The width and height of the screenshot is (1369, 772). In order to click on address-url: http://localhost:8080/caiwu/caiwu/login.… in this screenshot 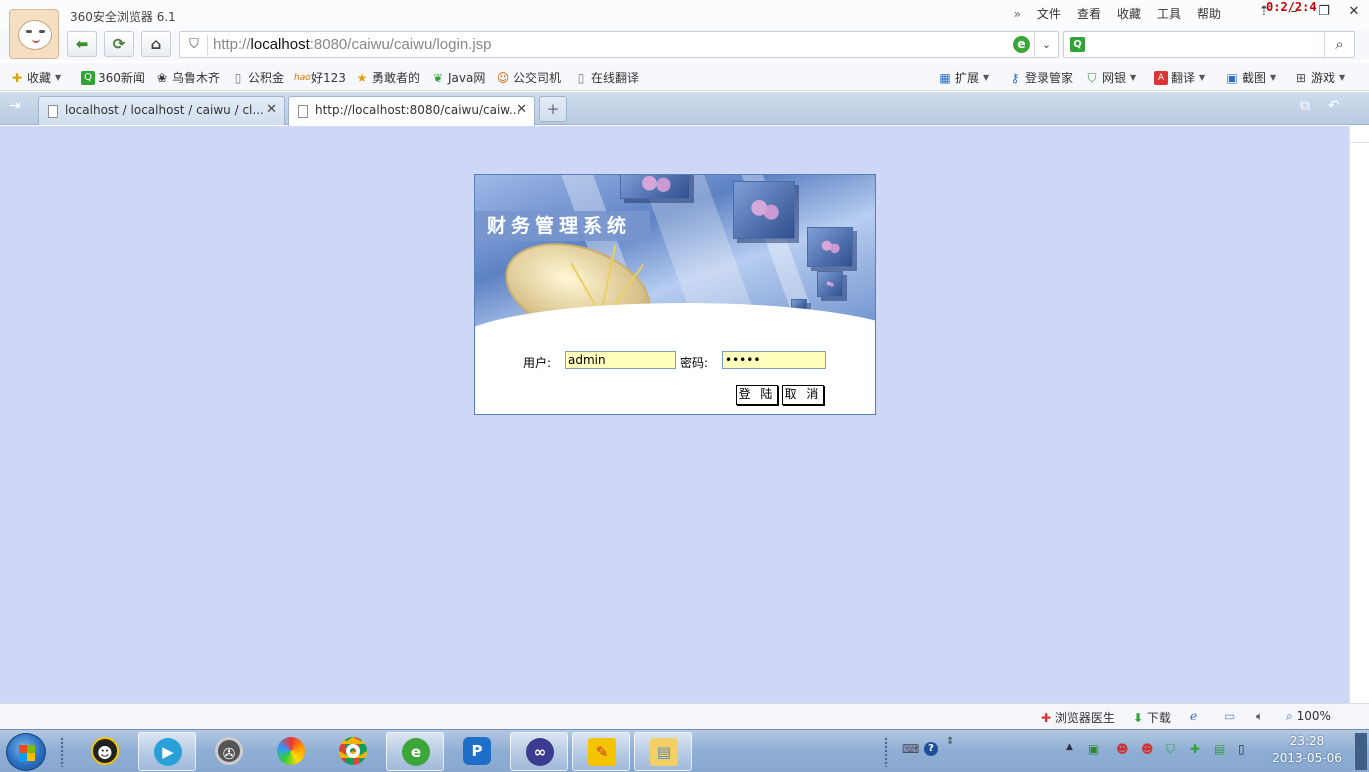, I will do `click(352, 44)`.